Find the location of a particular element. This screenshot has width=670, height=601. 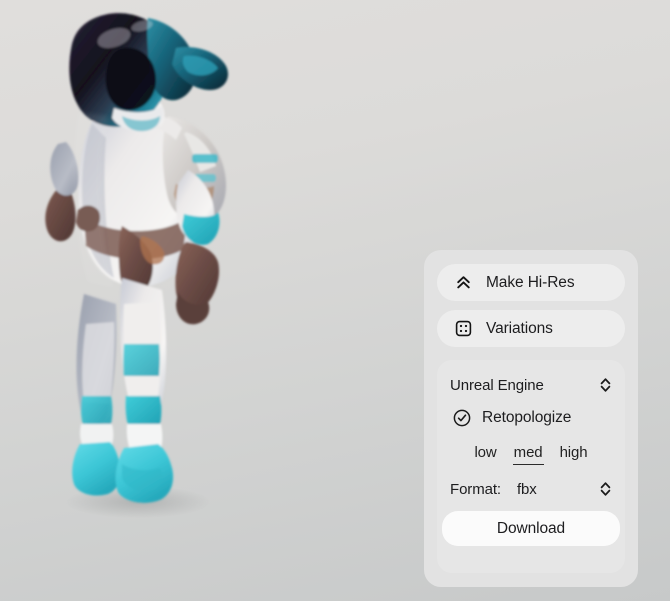

format-value: fbx is located at coordinates (526, 489).